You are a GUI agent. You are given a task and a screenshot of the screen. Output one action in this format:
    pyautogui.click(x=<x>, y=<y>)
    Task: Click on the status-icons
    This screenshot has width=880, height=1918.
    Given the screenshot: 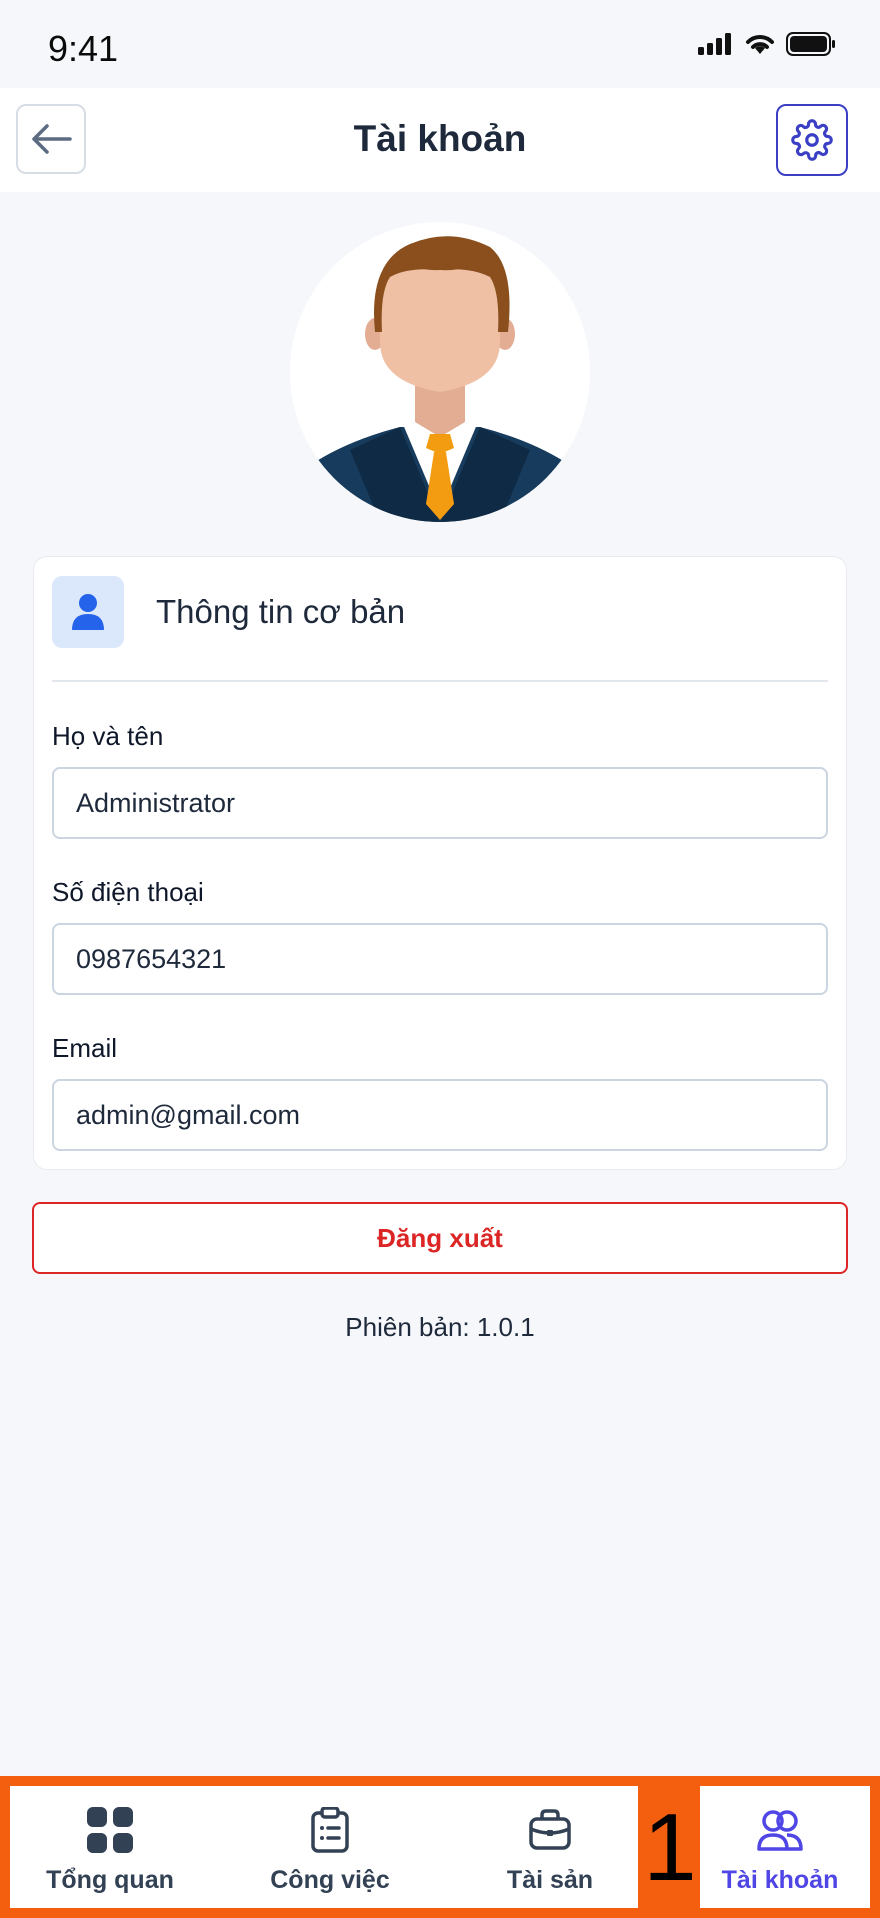 What is the action you would take?
    pyautogui.click(x=767, y=44)
    